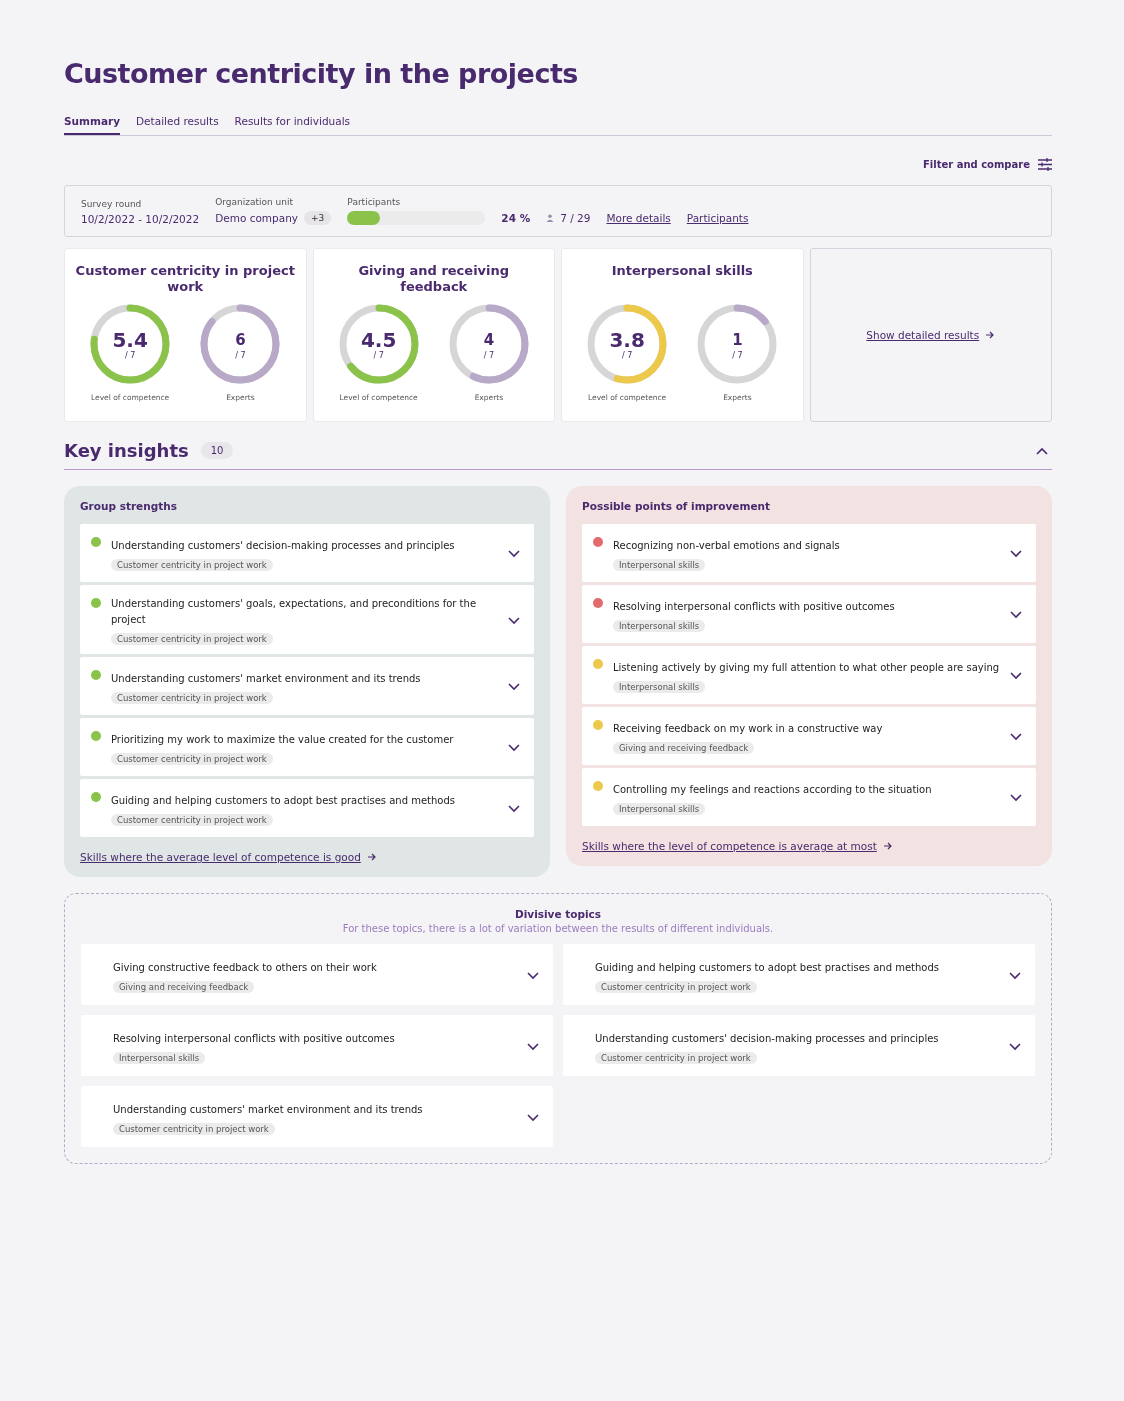  What do you see at coordinates (220, 857) in the screenshot?
I see `skills-link: Skills where the average level of competence is good` at bounding box center [220, 857].